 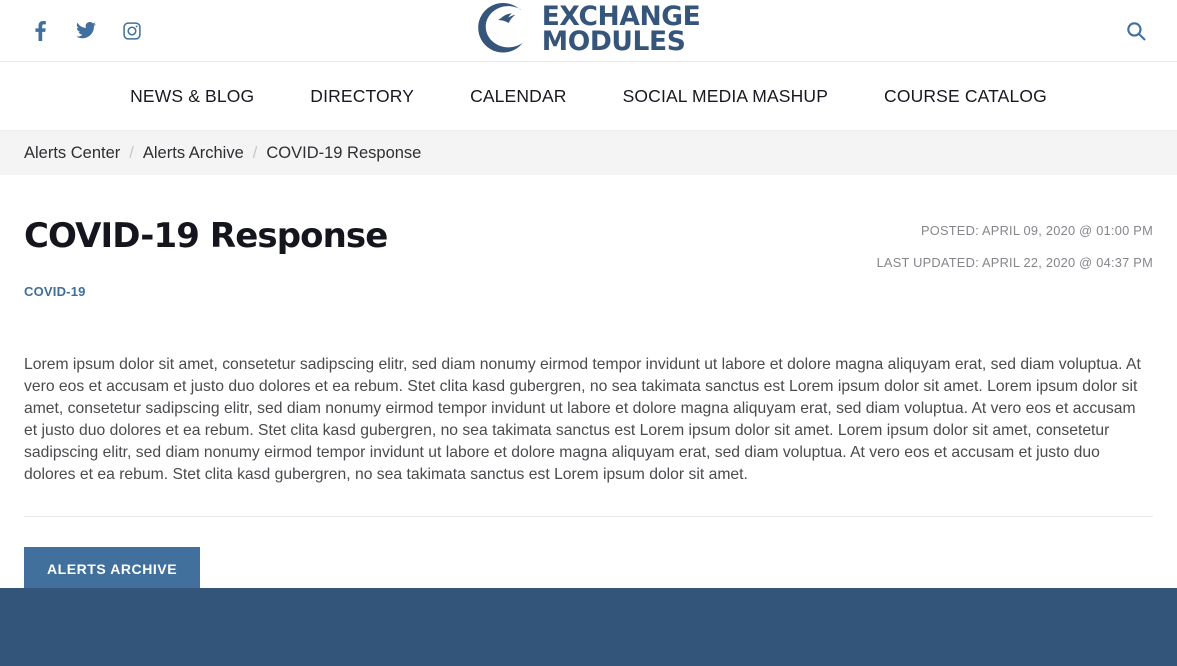 I want to click on nav-item-social-media-mashup: SOCIAL MEDIA MASHUP, so click(x=725, y=96).